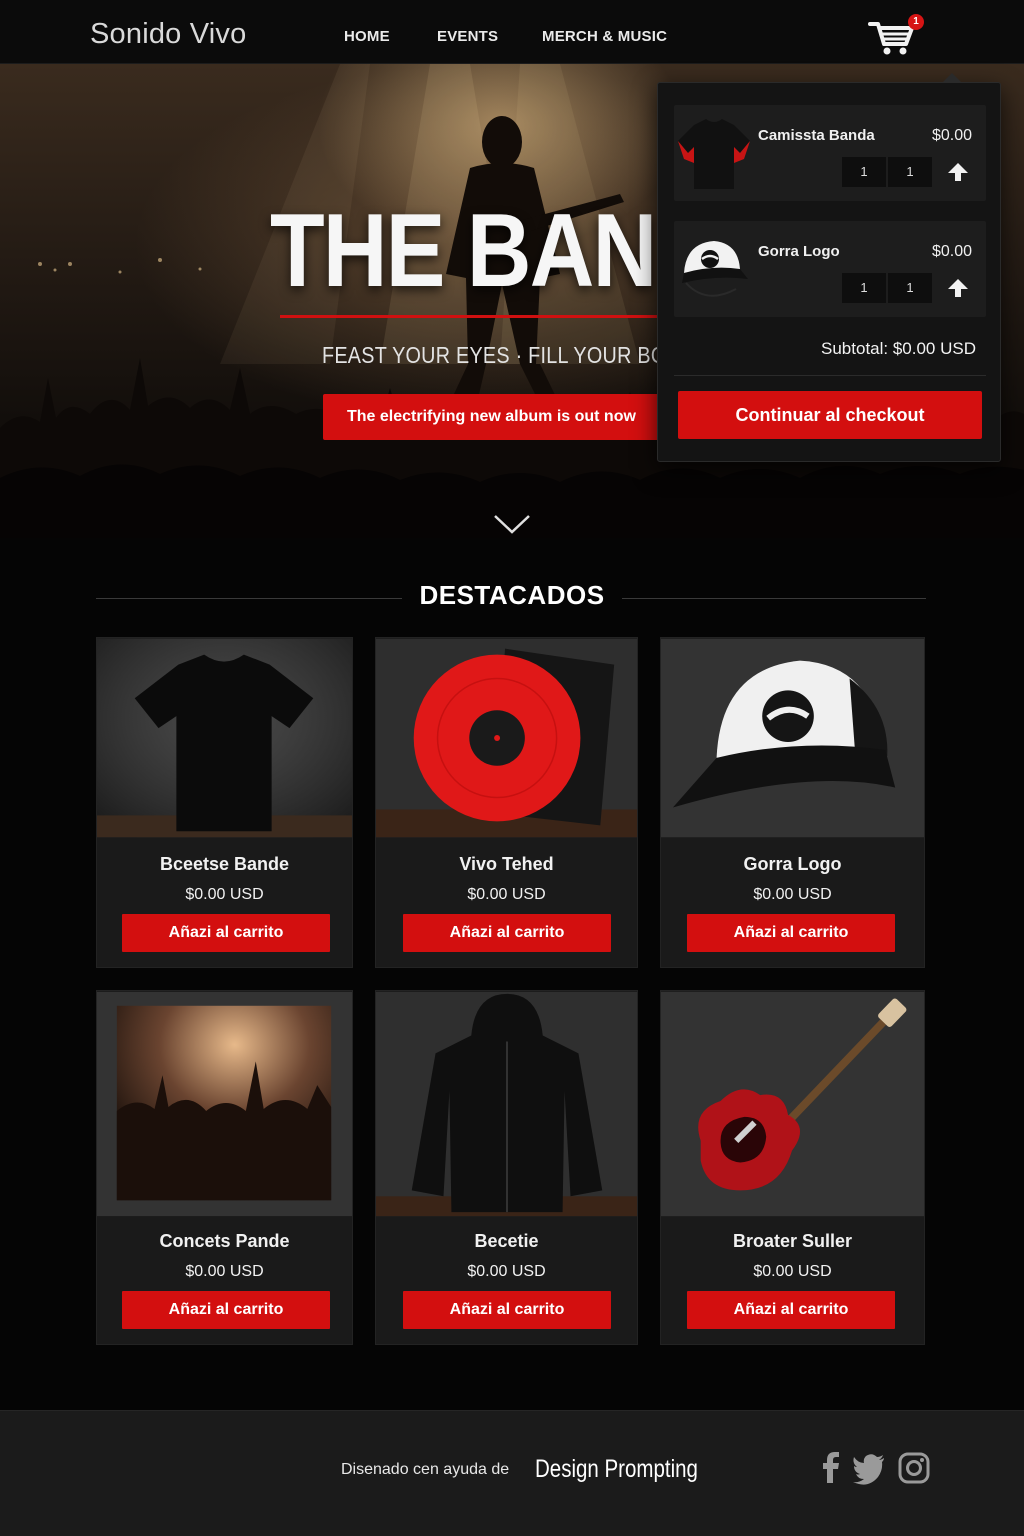  Describe the element at coordinates (224, 864) in the screenshot. I see `product-name: Bceetse Bande` at that location.